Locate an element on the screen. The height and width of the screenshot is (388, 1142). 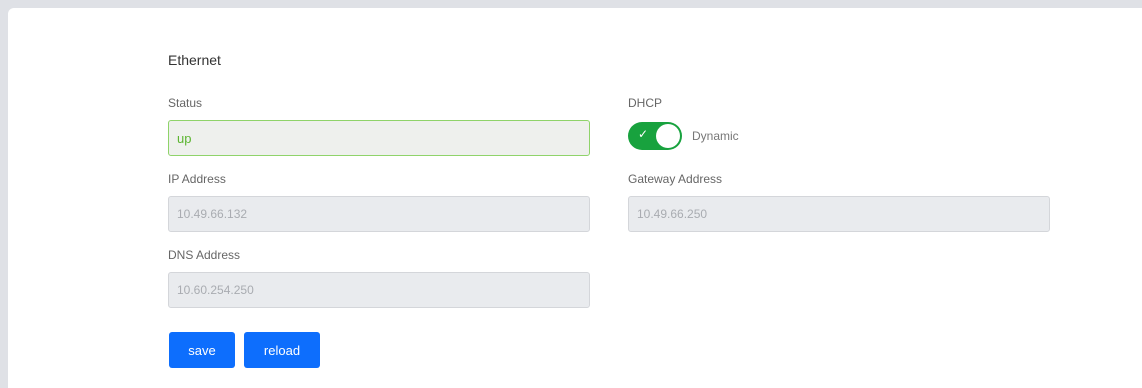
gateway-address-field is located at coordinates (839, 214).